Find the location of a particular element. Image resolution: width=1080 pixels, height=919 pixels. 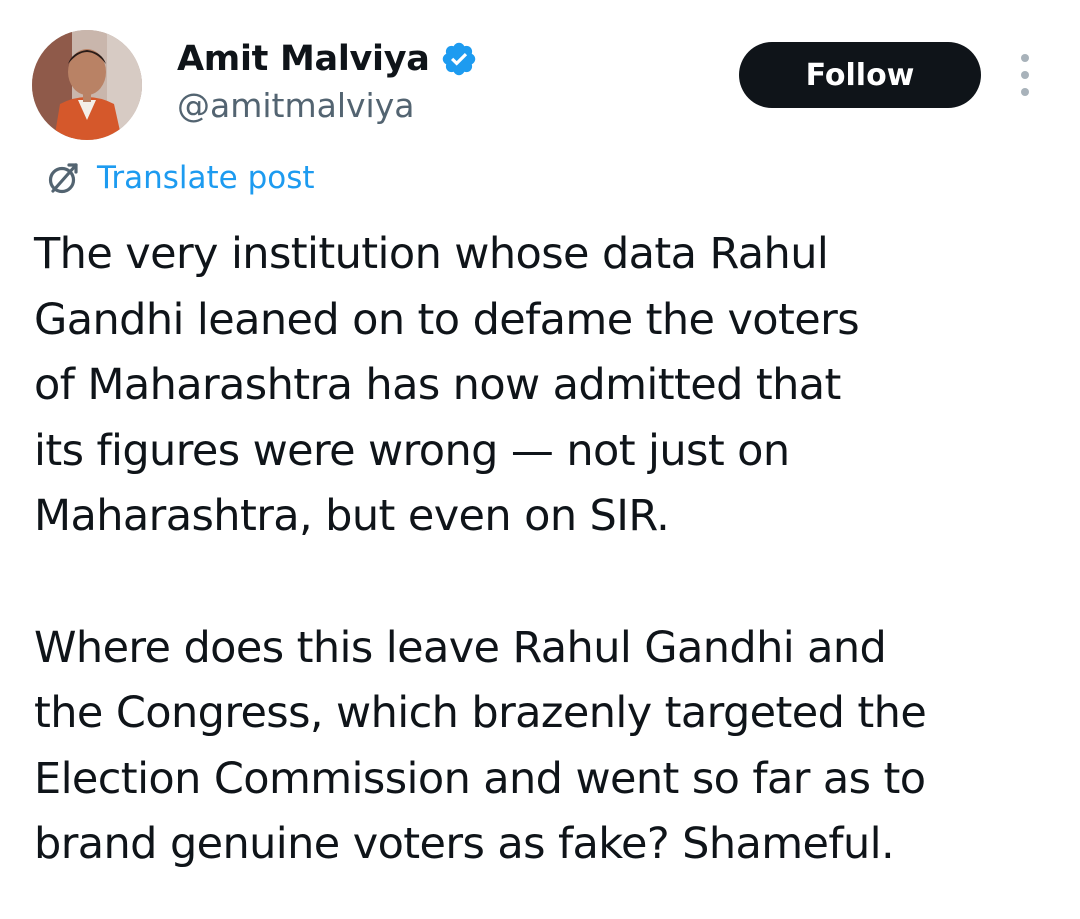

avatar-image is located at coordinates (87, 85).